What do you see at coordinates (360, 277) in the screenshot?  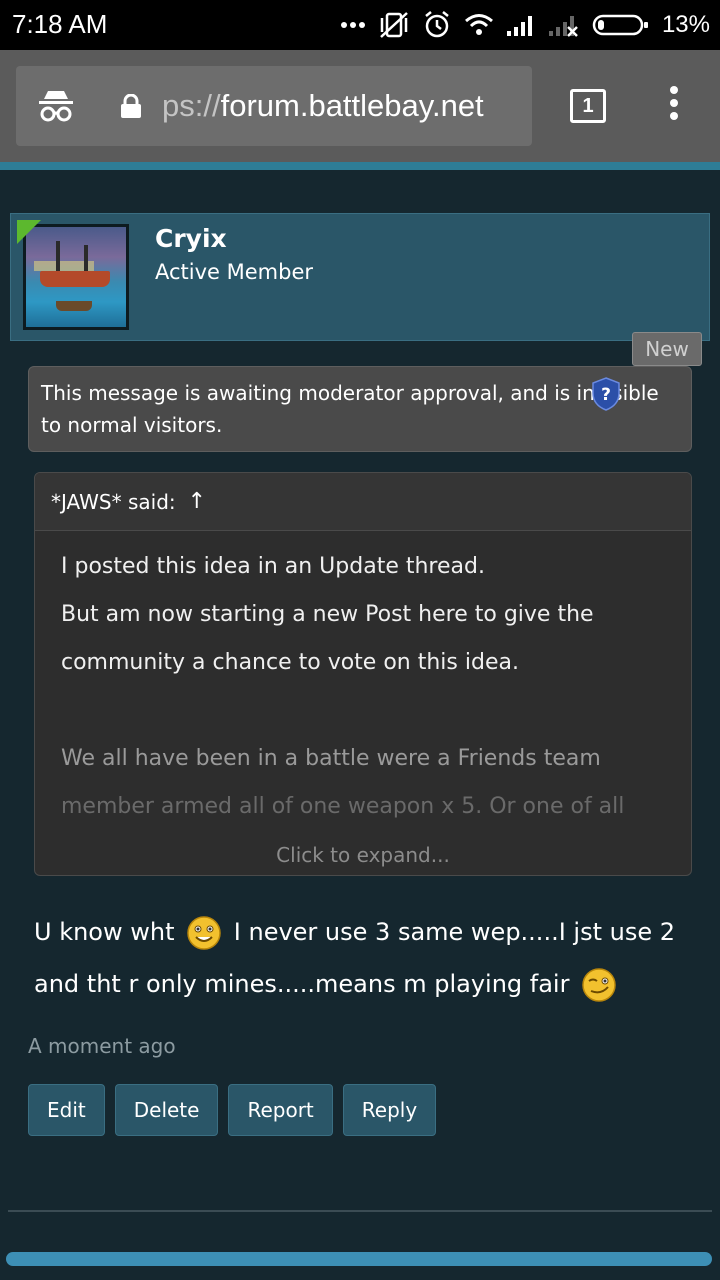 I see `post-author-header: Cryix Active Member` at bounding box center [360, 277].